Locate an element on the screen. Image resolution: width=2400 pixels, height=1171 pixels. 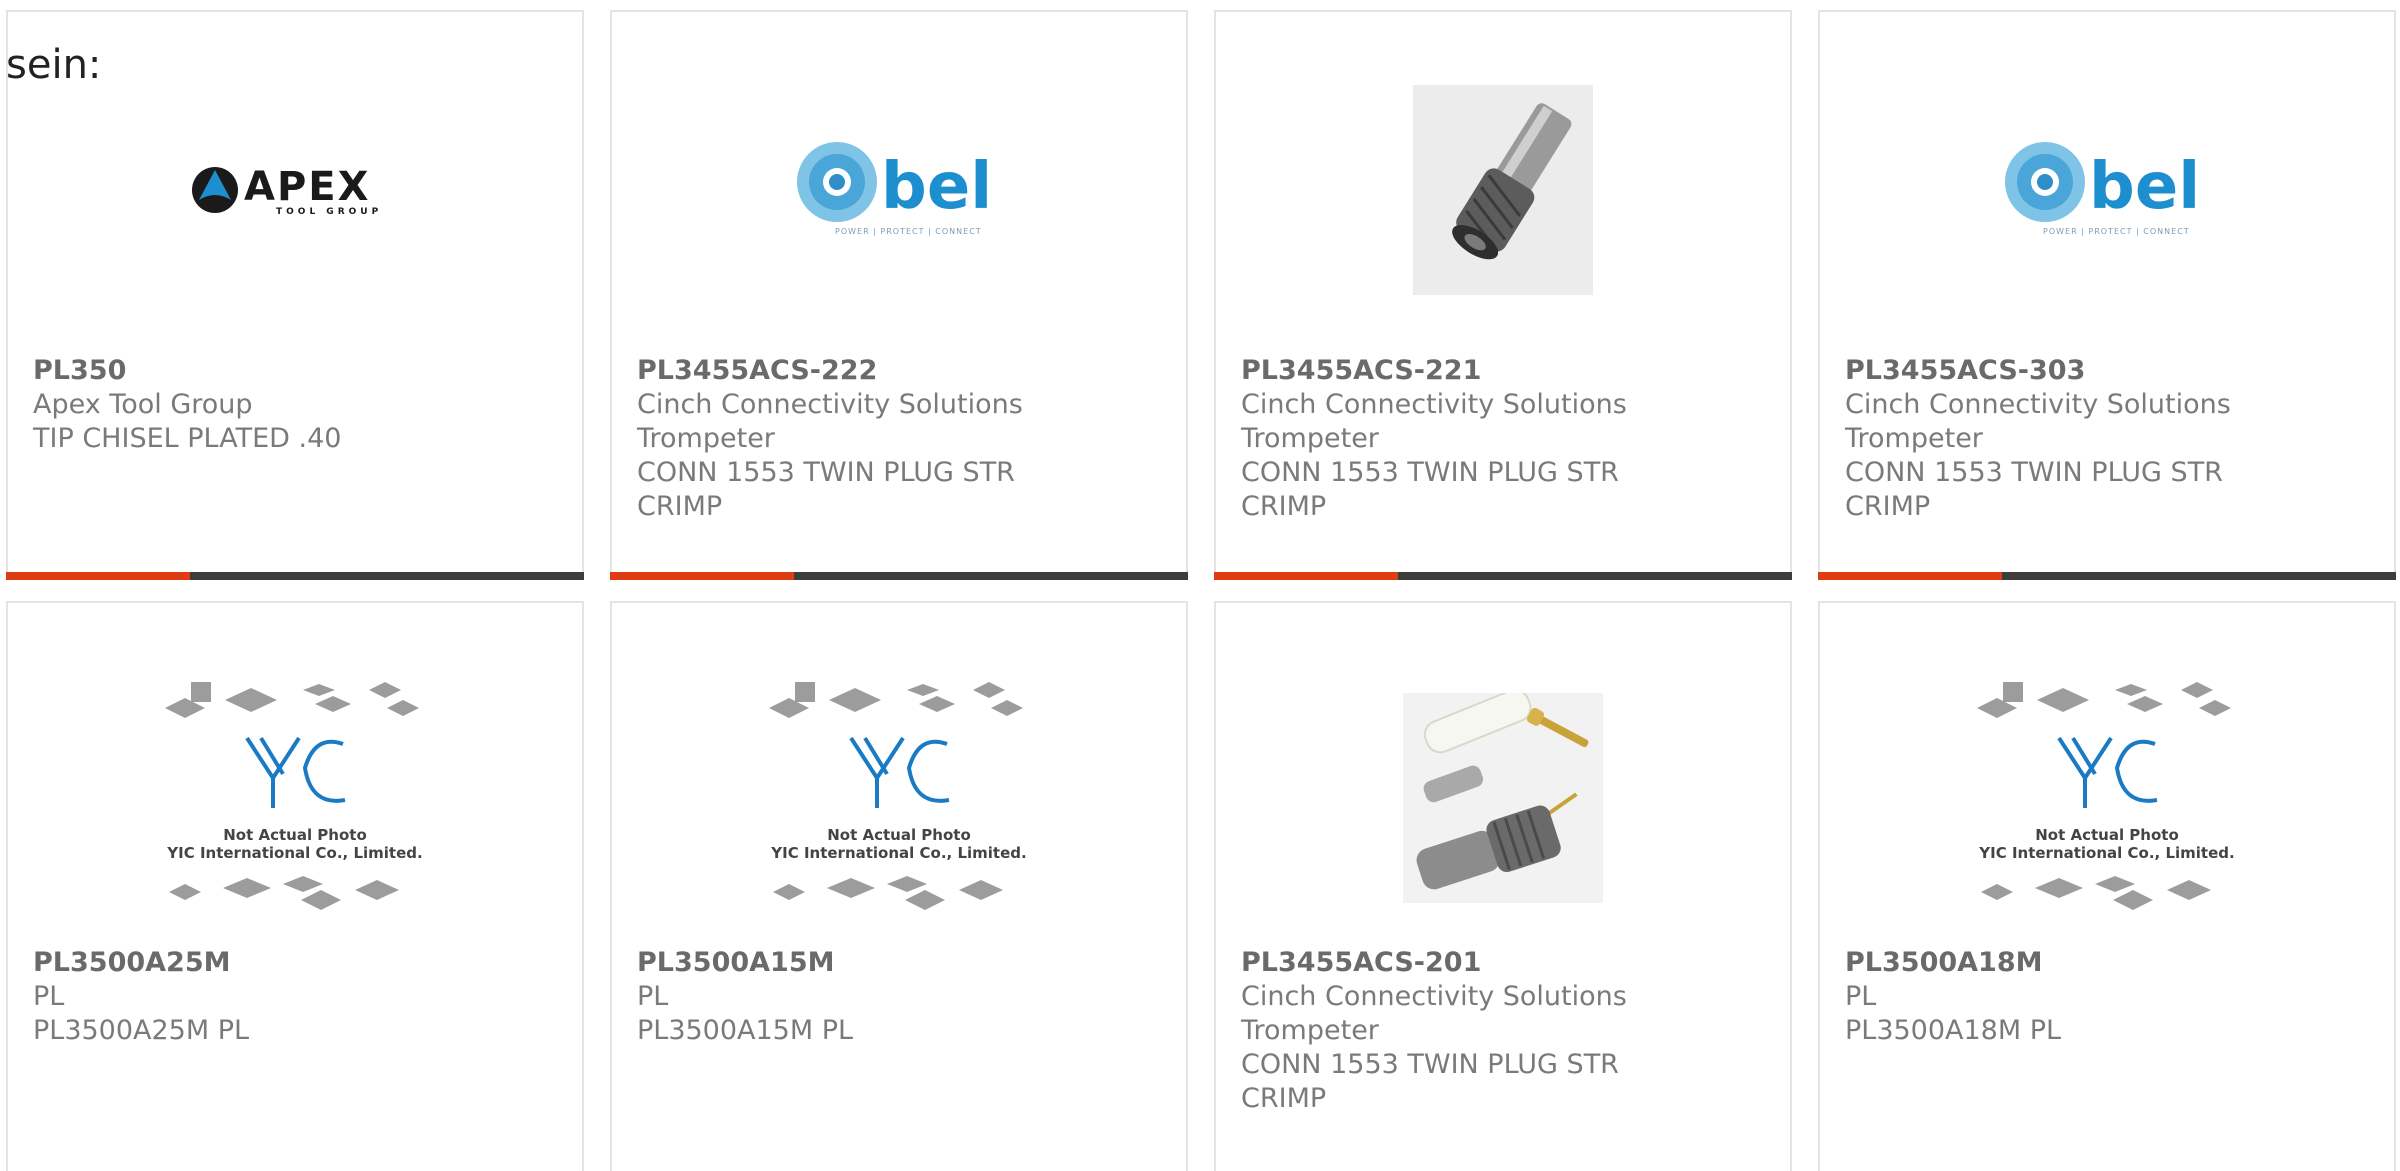
part-number: PL3455ACS-221 is located at coordinates (1505, 371).